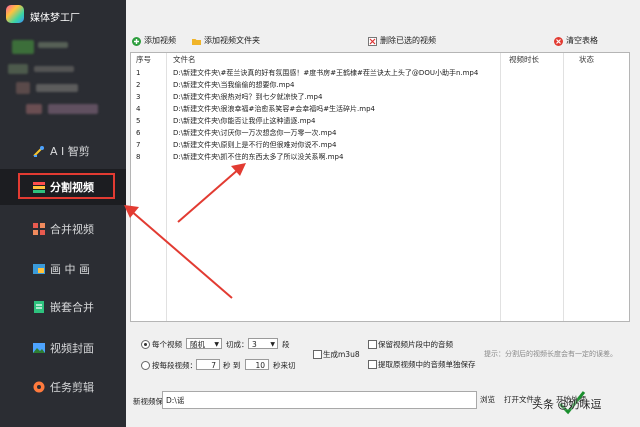  What do you see at coordinates (232, 40) in the screenshot?
I see `add-folder-label: 添加视频文件夹` at bounding box center [232, 40].